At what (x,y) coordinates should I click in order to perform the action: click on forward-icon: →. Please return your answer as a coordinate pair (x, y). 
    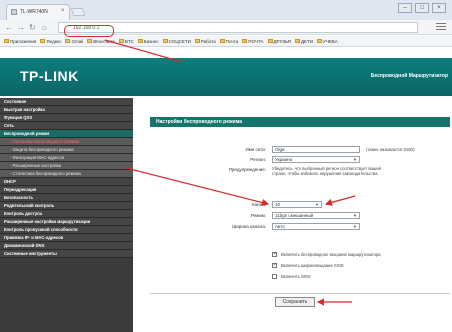
    Looking at the image, I should click on (21, 27).